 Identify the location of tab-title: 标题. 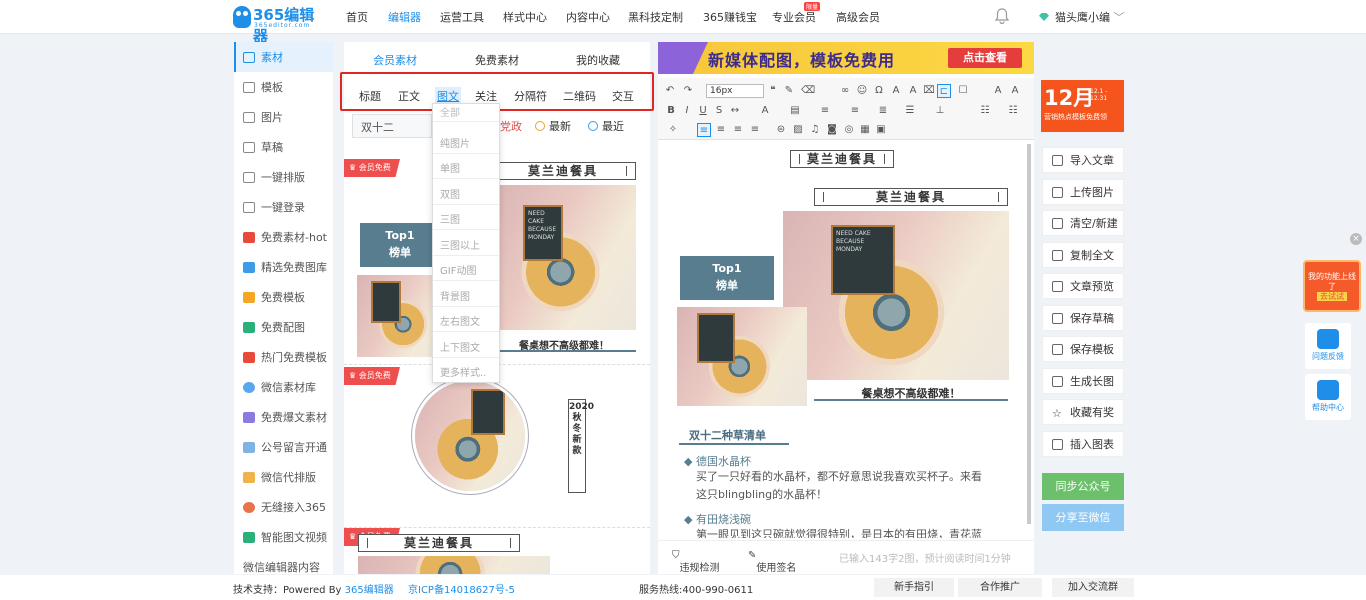
(370, 96).